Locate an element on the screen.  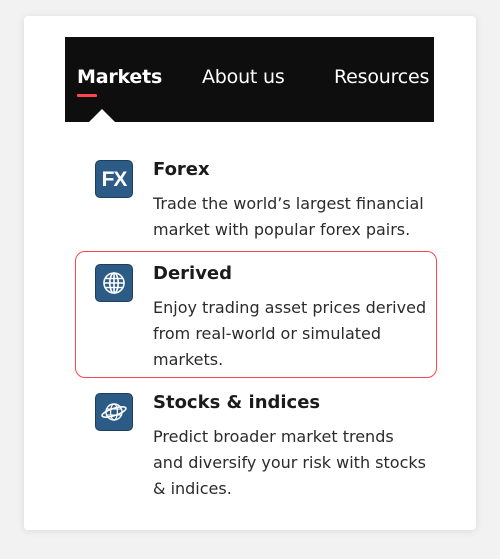
globe-ring-icon is located at coordinates (114, 412).